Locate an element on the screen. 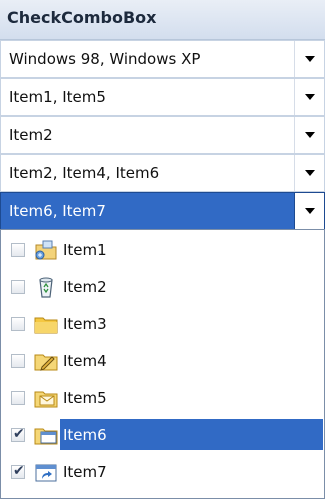 This screenshot has height=499, width=325. mail-folder-icon is located at coordinates (46, 399).